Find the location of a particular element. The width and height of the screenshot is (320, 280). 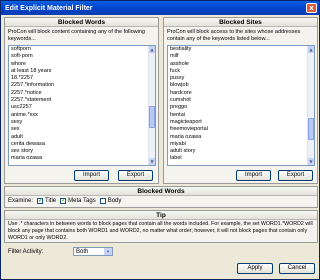

examine-row: Examine: Title Meta Tags Body is located at coordinates (65, 200).